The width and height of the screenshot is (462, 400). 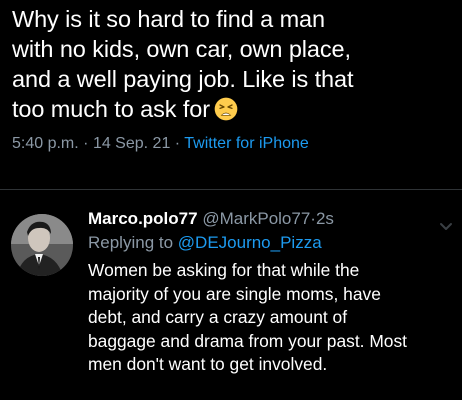 I want to click on avatar, so click(x=42, y=245).